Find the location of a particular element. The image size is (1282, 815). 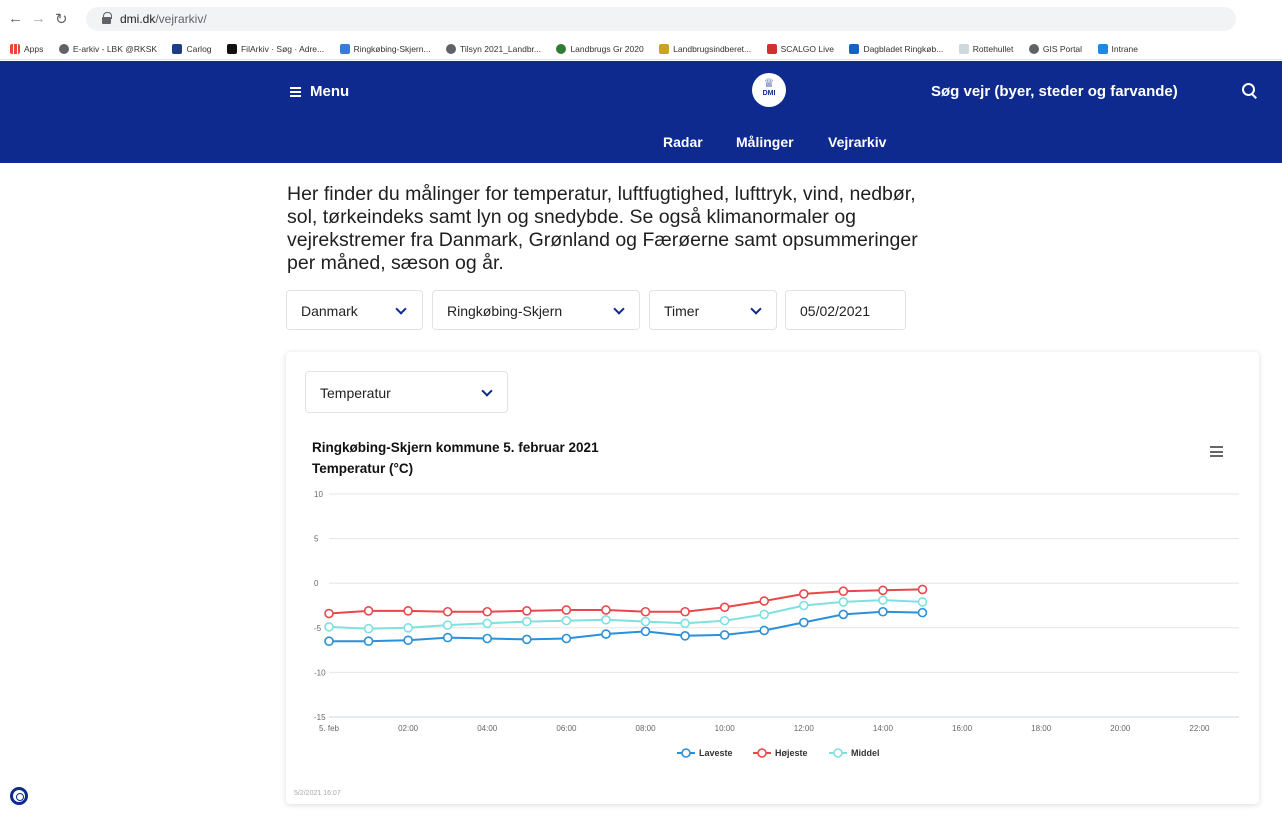

filarkiv-icon is located at coordinates (231, 49).